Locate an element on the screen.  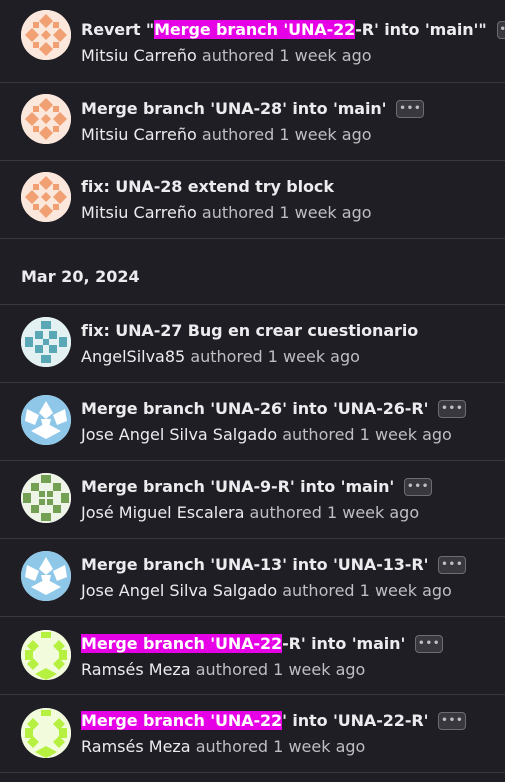
date-group-header: Mar 20, 2024 is located at coordinates (252, 272).